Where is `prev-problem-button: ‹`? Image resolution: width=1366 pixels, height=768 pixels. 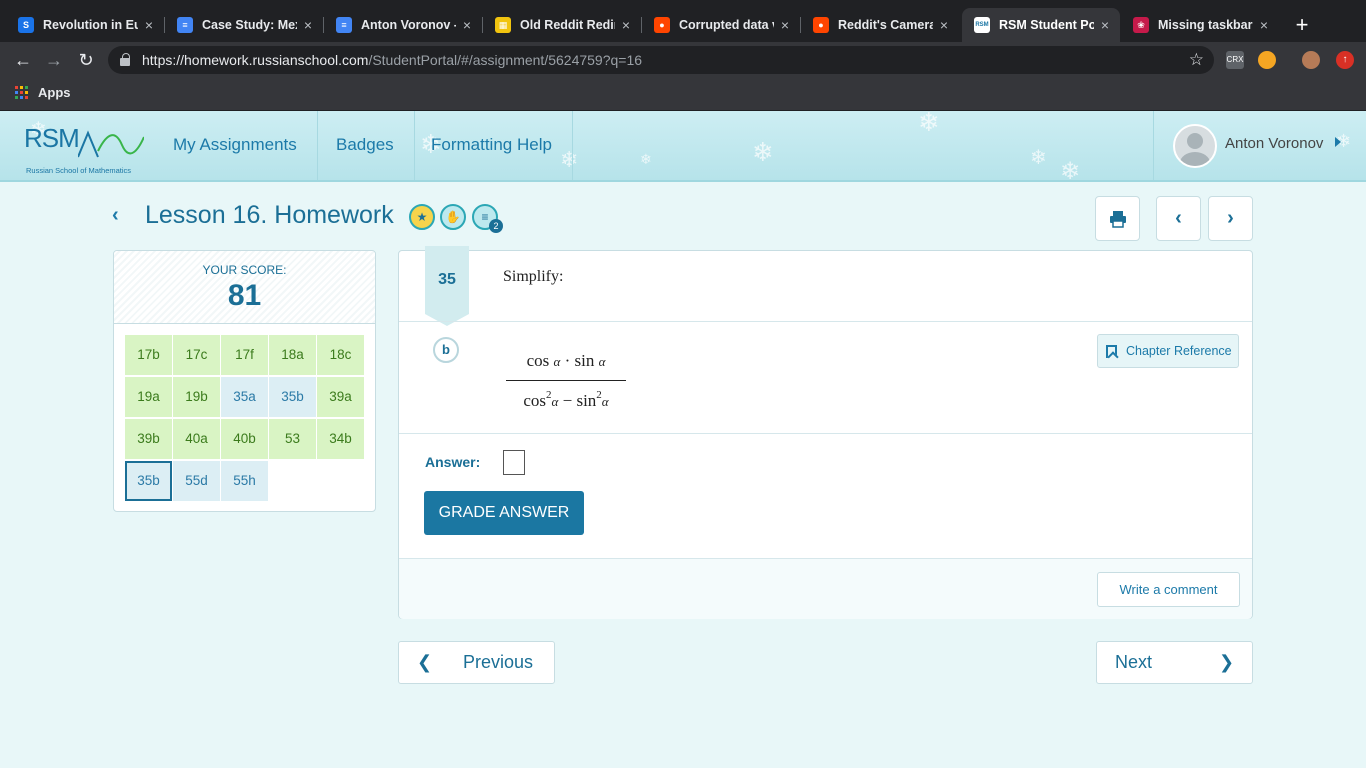 prev-problem-button: ‹ is located at coordinates (1178, 218).